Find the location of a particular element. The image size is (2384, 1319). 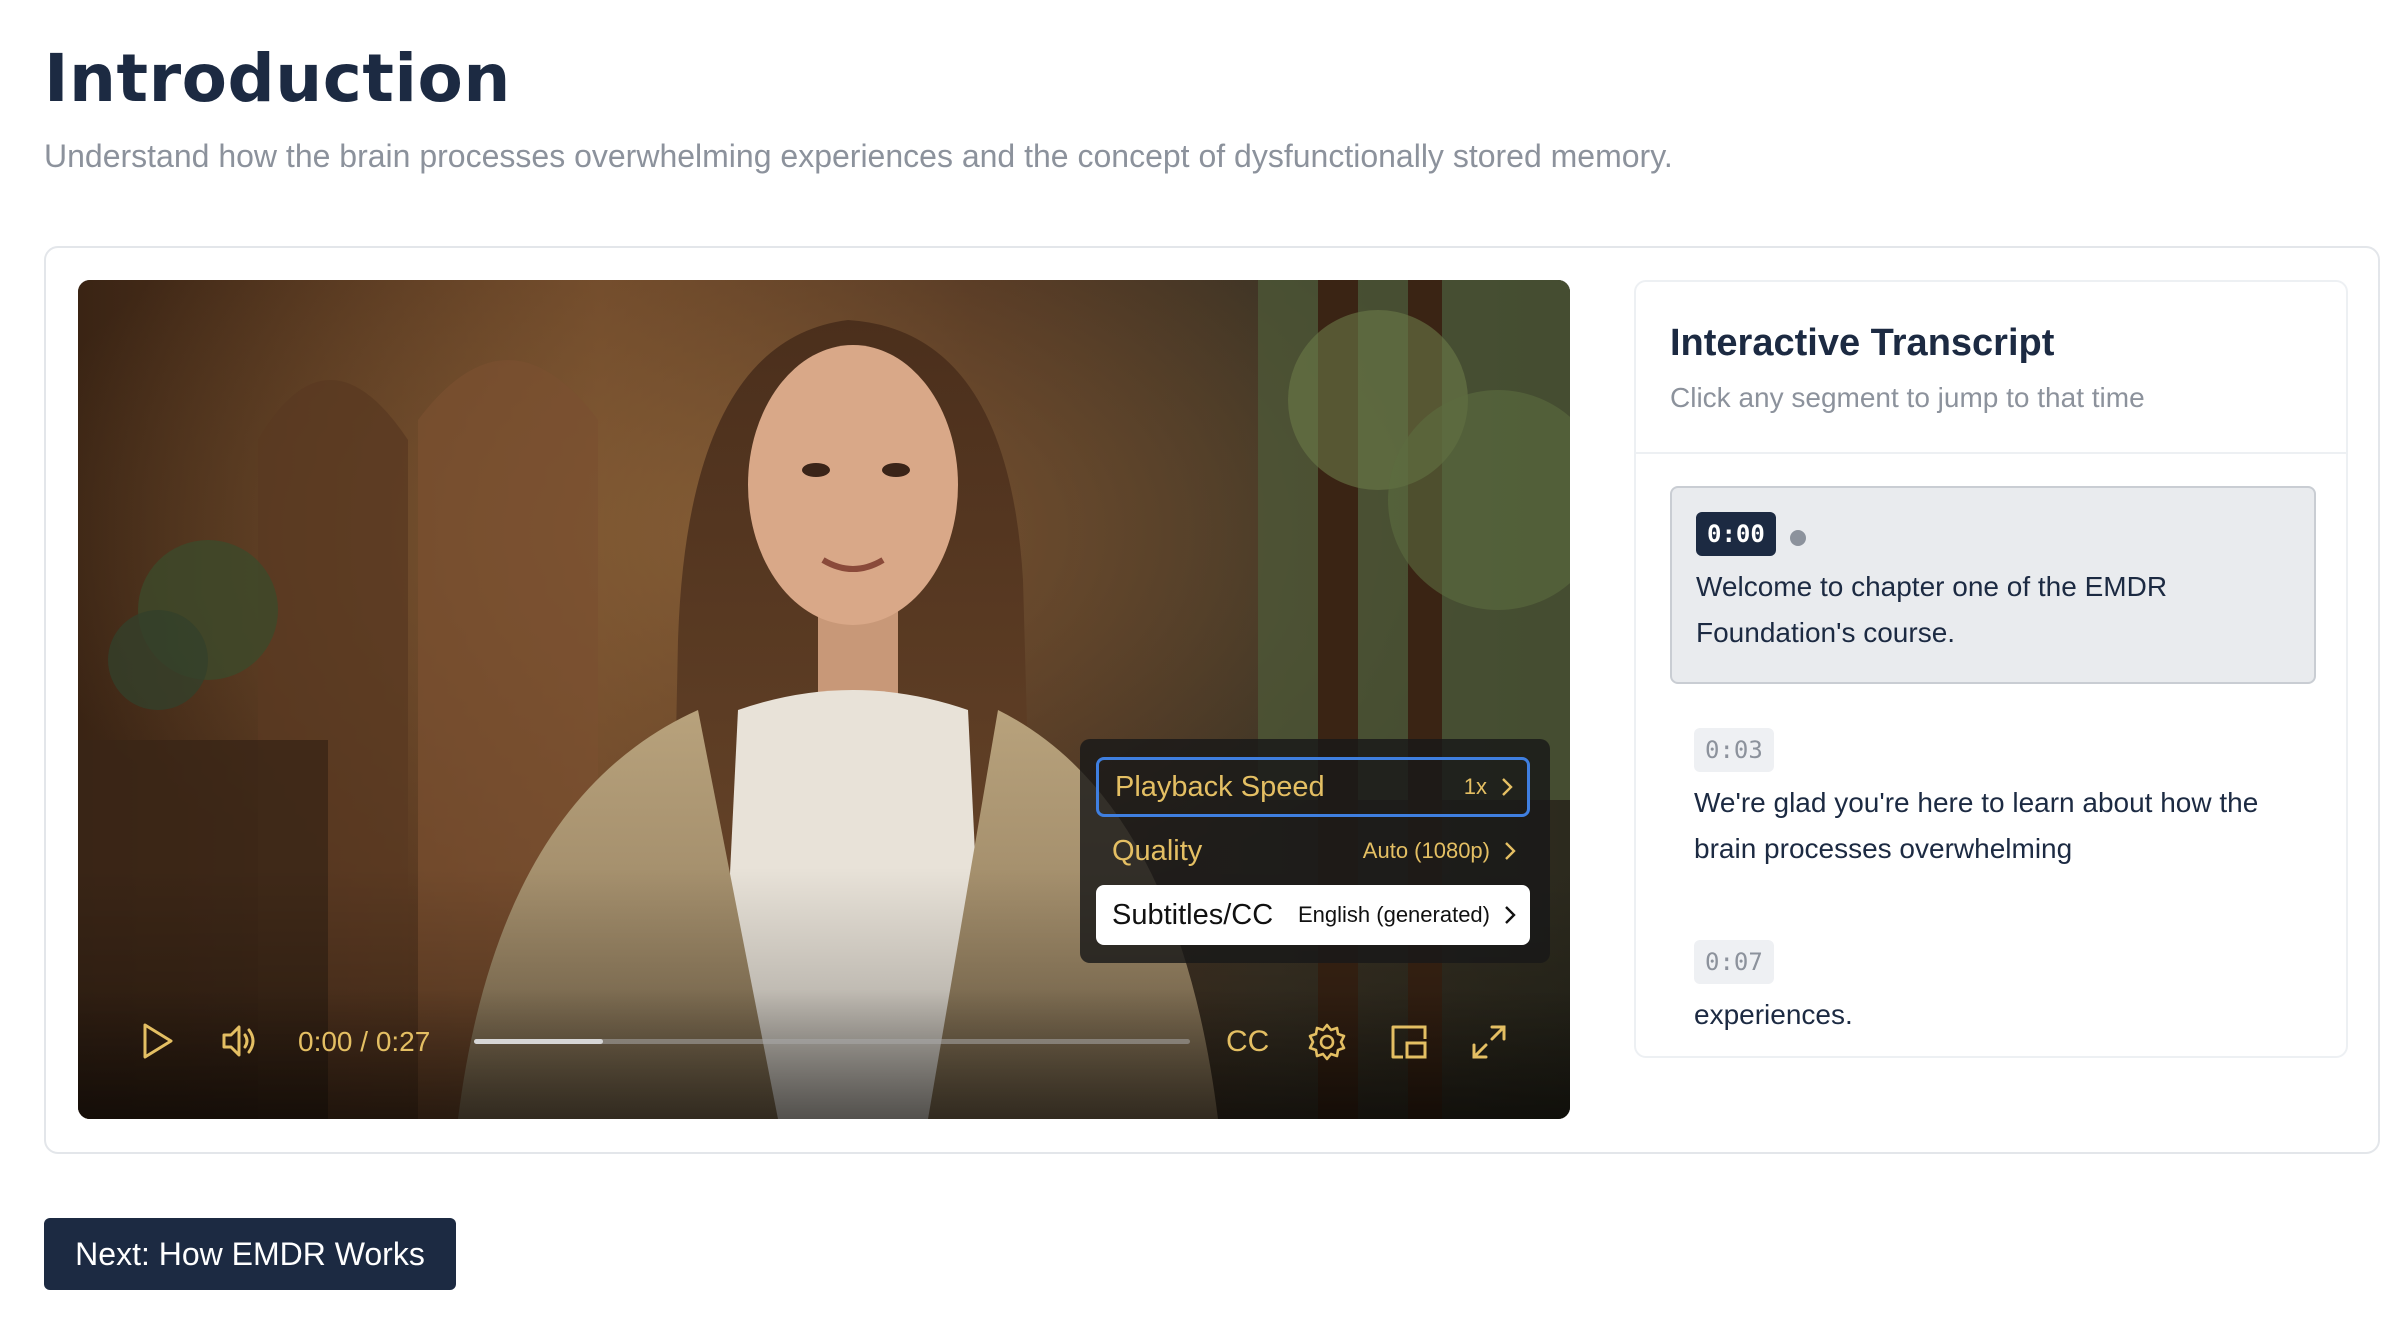

video-controls: 0:00 / 0:27 CC is located at coordinates (824, 1054).